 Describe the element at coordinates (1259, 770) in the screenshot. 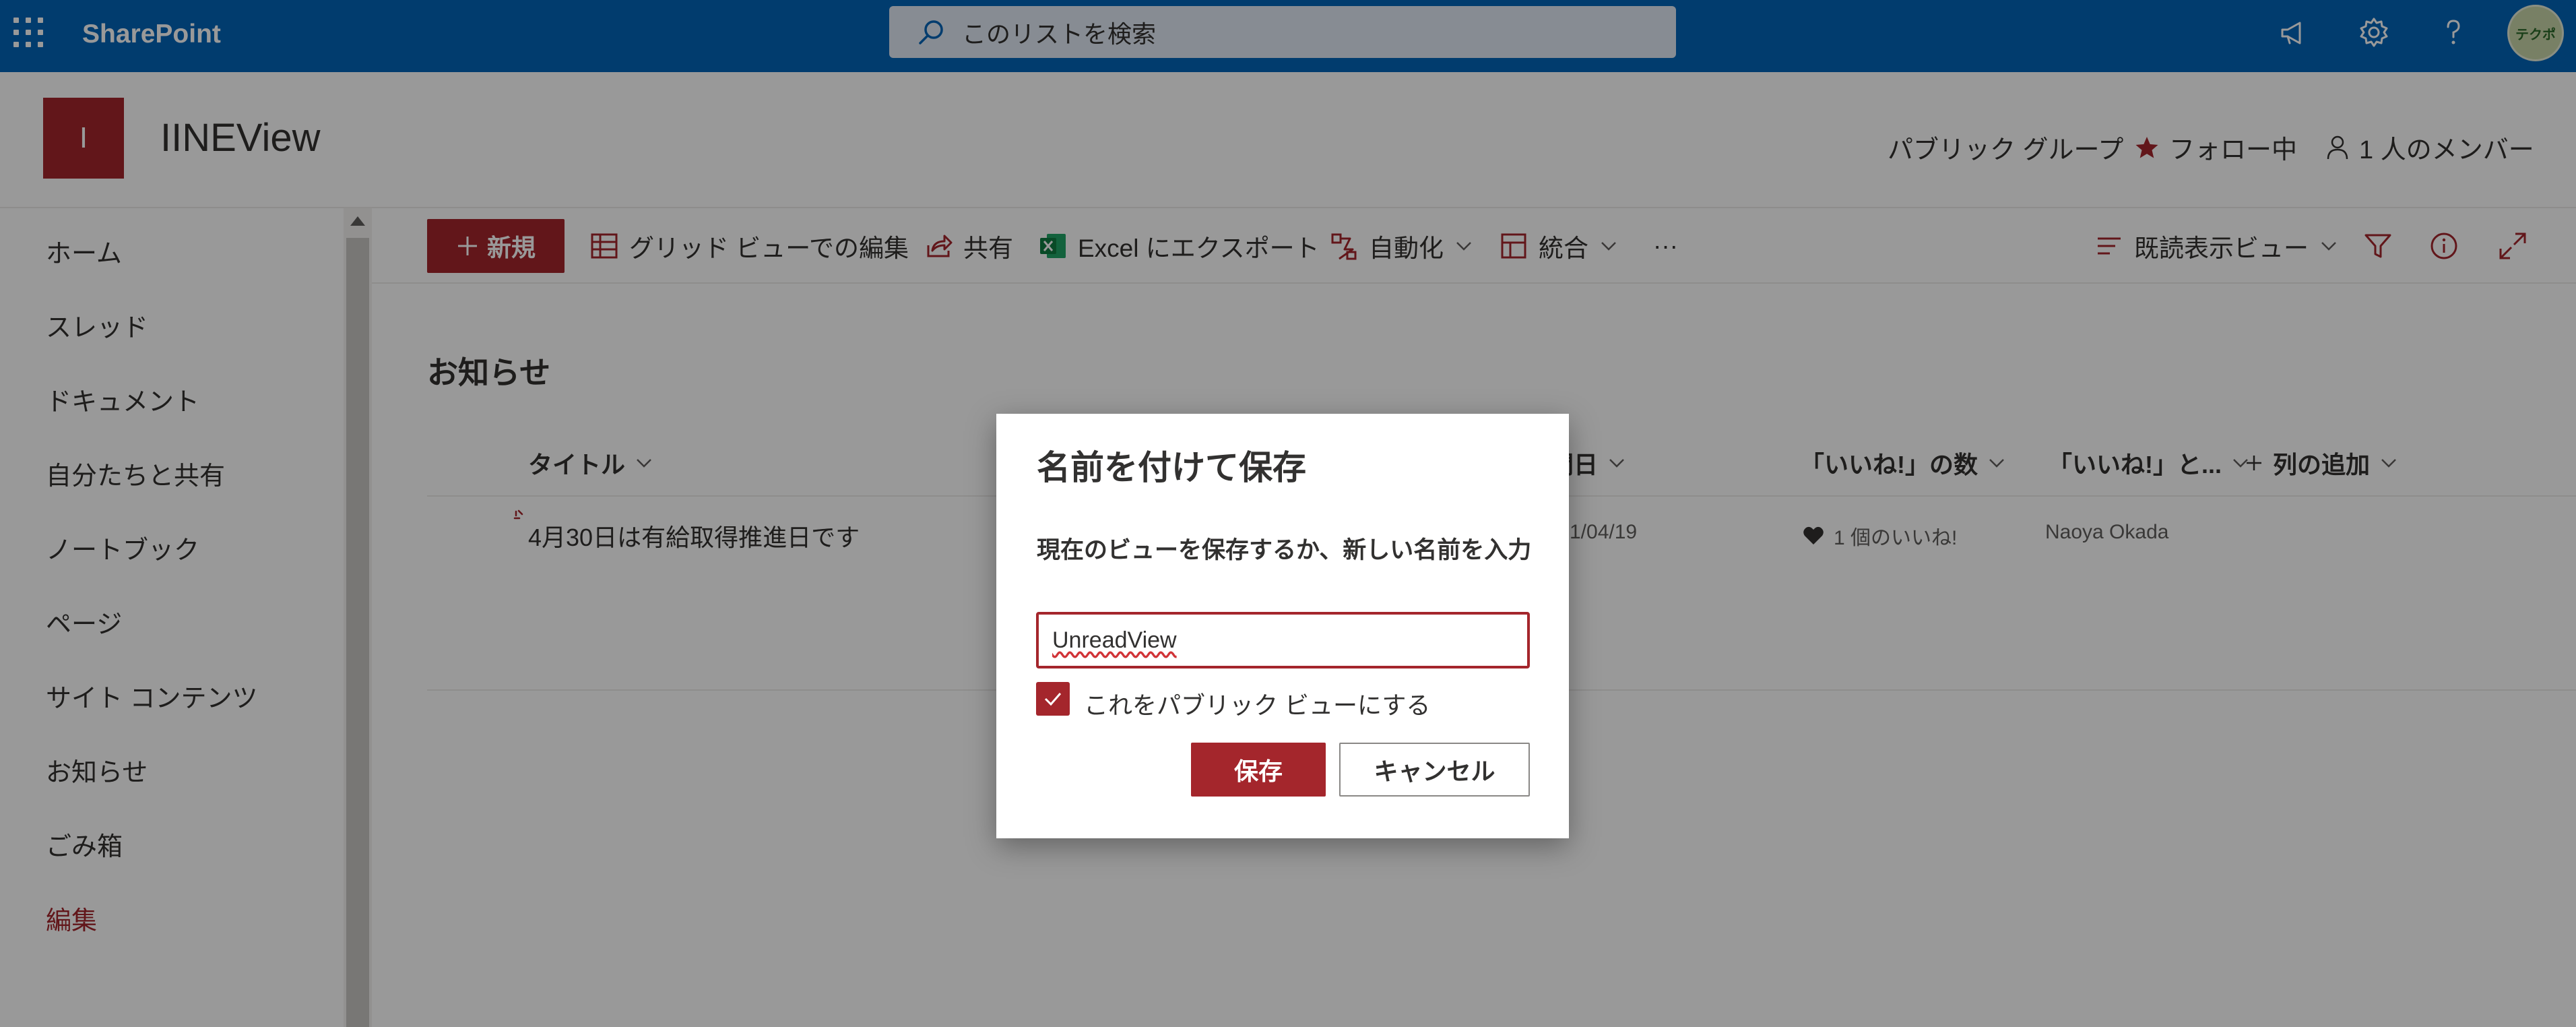

I see `save-button: 保存` at that location.